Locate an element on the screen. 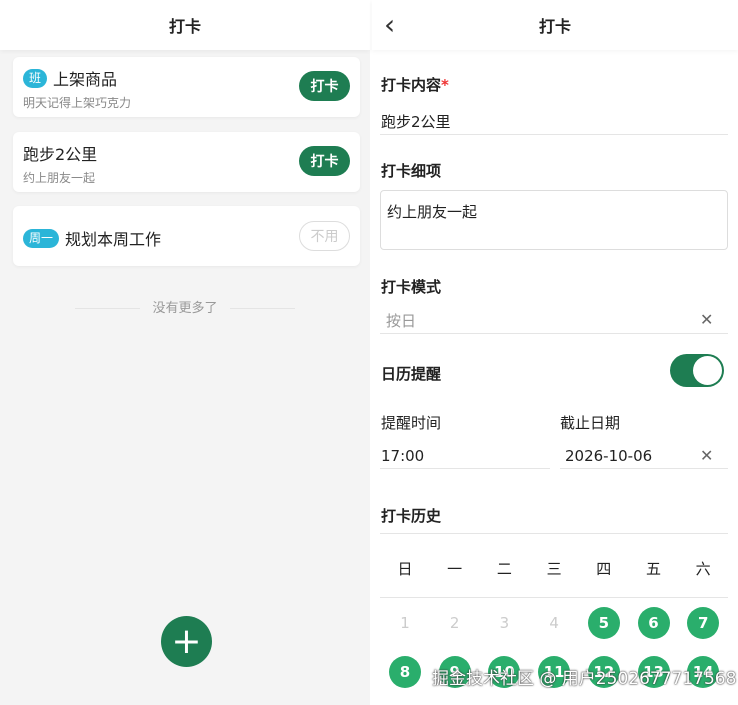 The image size is (738, 705). item-tag: 周一 is located at coordinates (41, 238).